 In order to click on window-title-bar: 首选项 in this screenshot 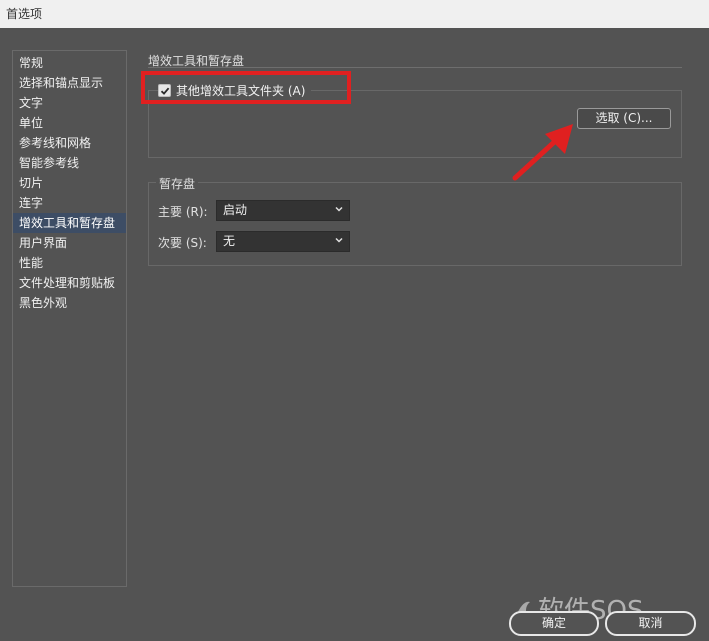, I will do `click(354, 14)`.